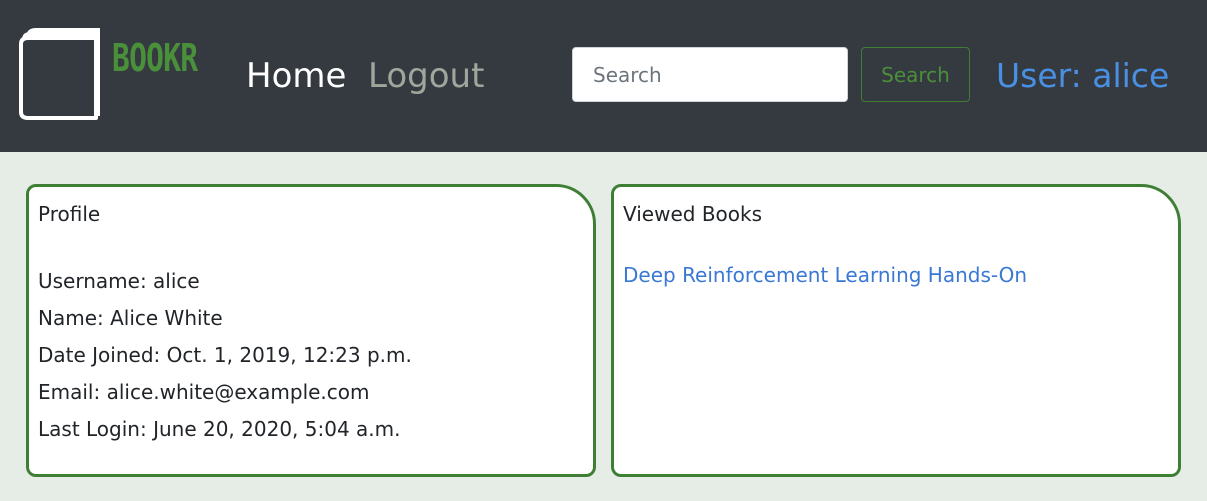 The height and width of the screenshot is (501, 1207). Describe the element at coordinates (69, 214) in the screenshot. I see `profile-card-title: Profile` at that location.